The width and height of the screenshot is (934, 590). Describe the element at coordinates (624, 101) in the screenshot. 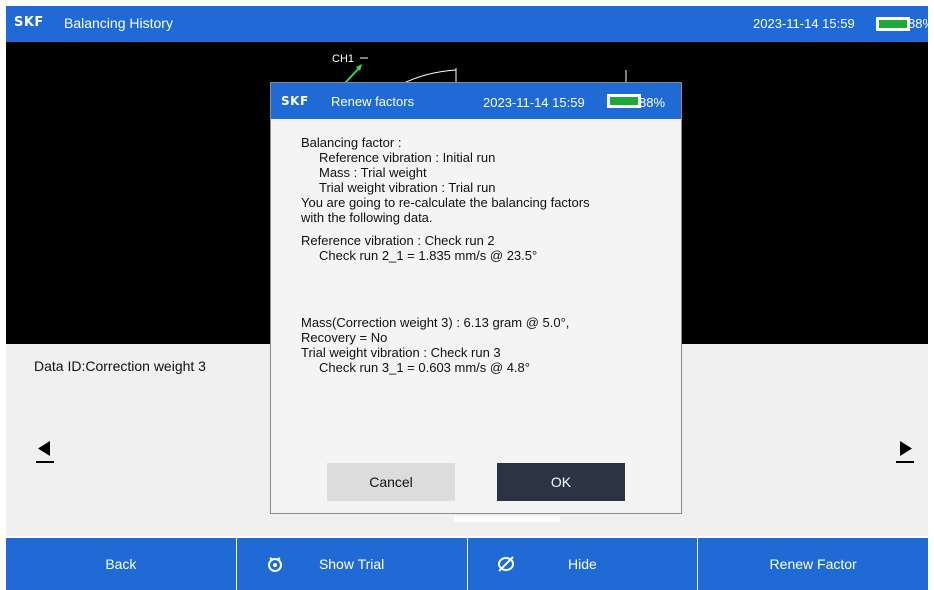

I see `dialog-battery-icon` at that location.